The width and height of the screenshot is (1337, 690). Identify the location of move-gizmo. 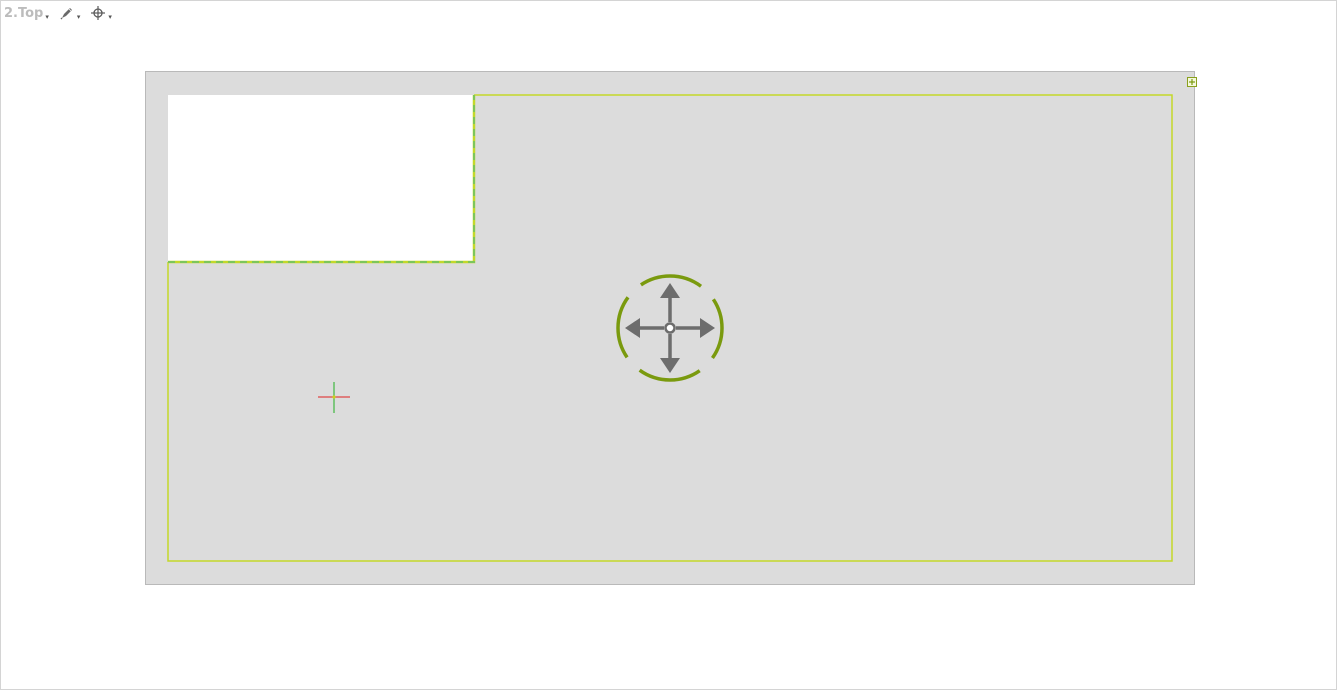
(670, 328).